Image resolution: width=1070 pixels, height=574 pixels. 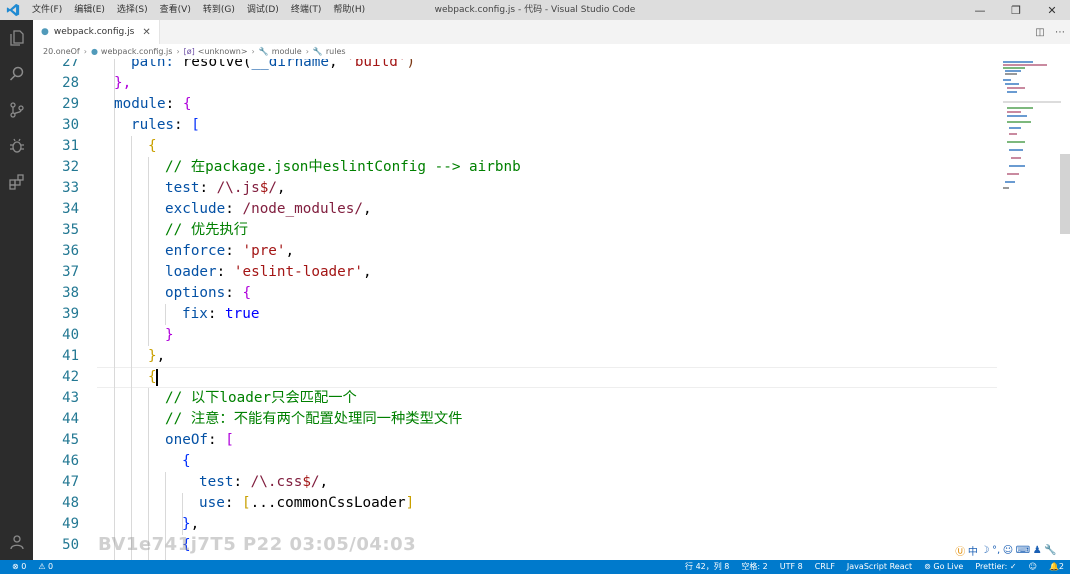 What do you see at coordinates (1052, 10) in the screenshot?
I see `close-window-button: ✕` at bounding box center [1052, 10].